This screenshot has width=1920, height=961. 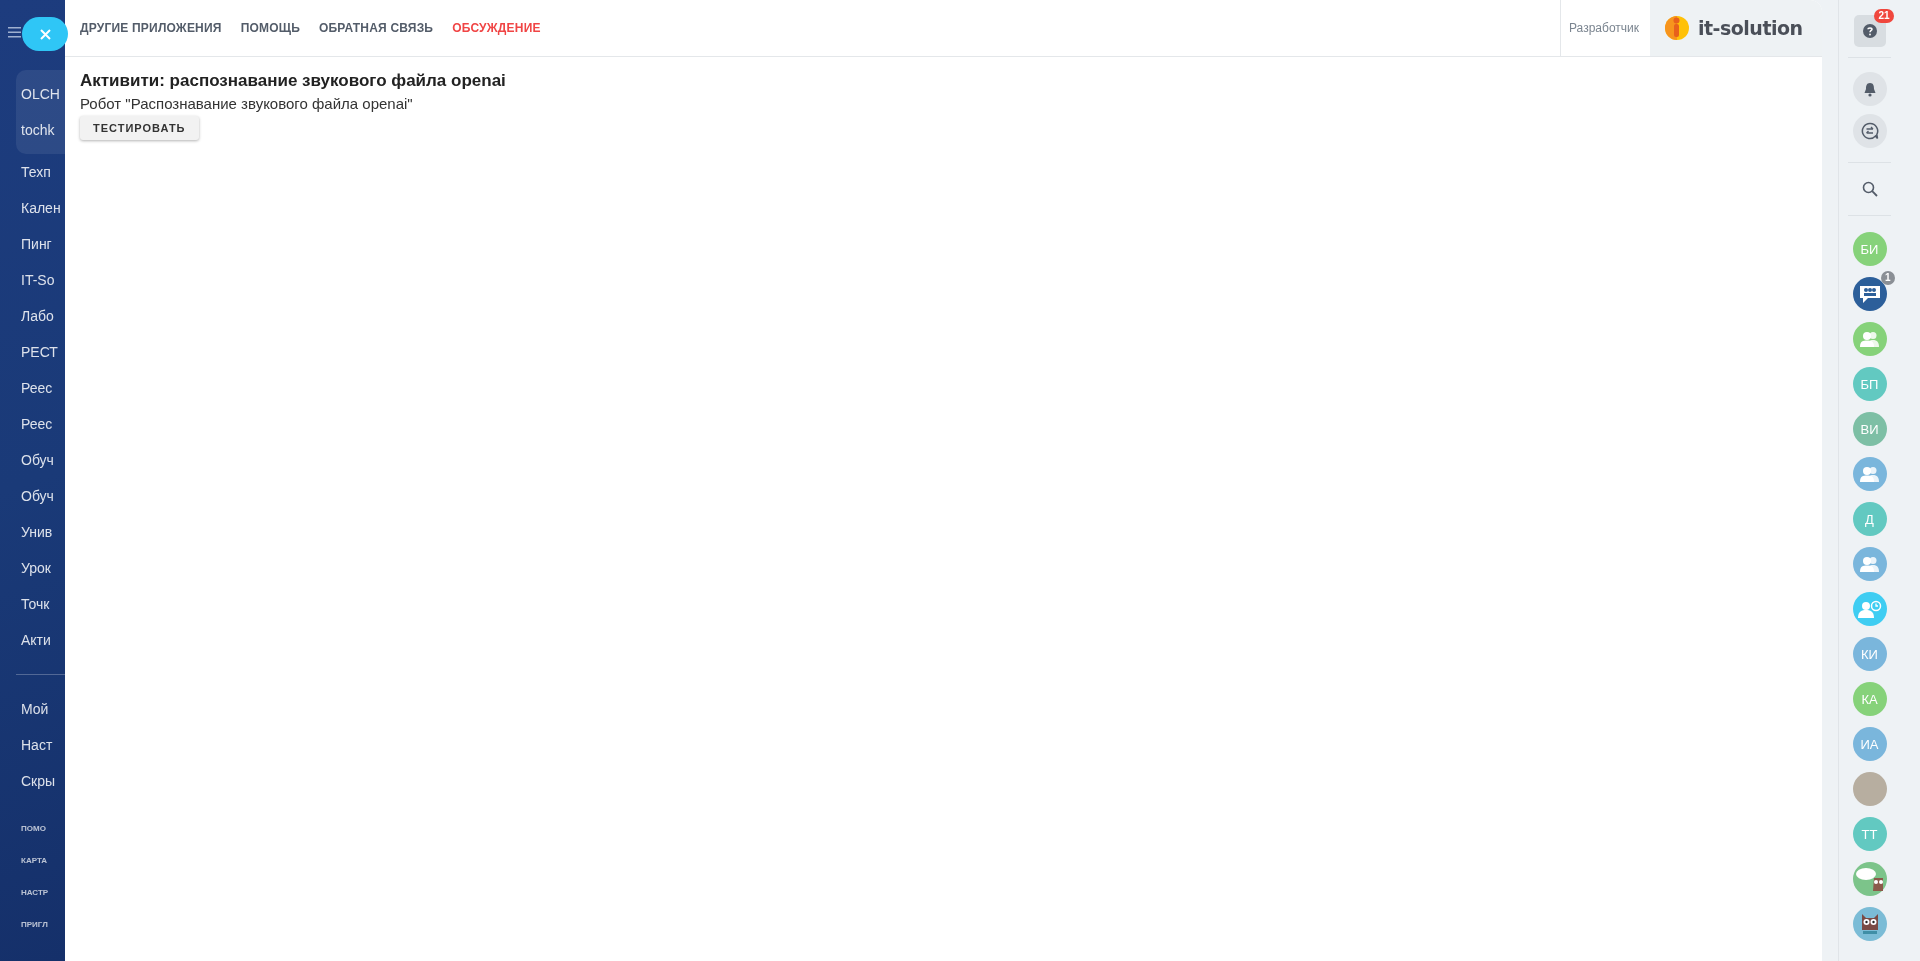 I want to click on help-icon, so click(x=1869, y=31).